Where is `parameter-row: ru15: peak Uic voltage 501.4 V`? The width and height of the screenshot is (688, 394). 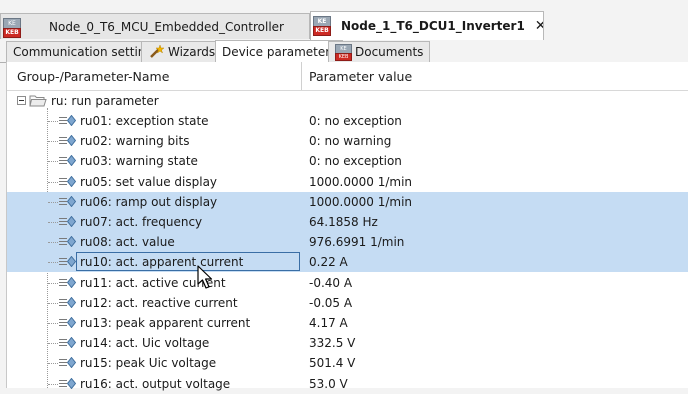 parameter-row: ru15: peak Uic voltage 501.4 V is located at coordinates (347, 363).